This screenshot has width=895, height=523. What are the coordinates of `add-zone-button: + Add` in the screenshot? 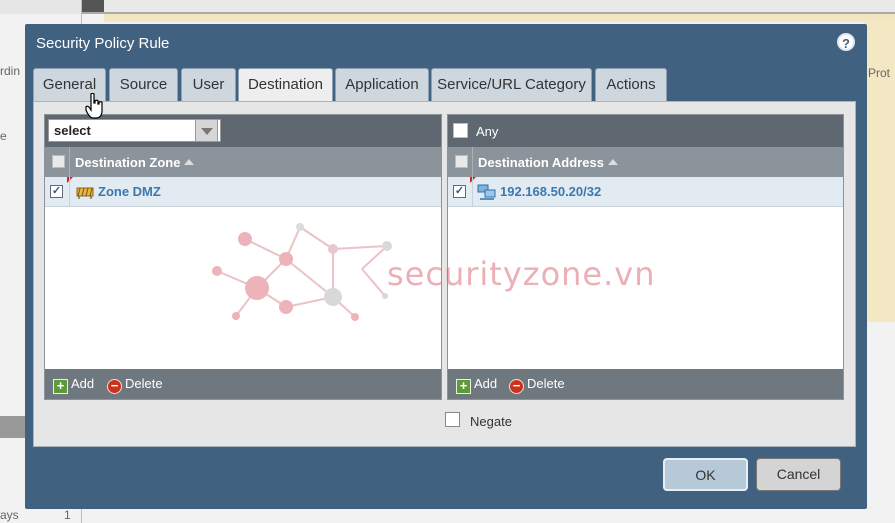 It's located at (74, 385).